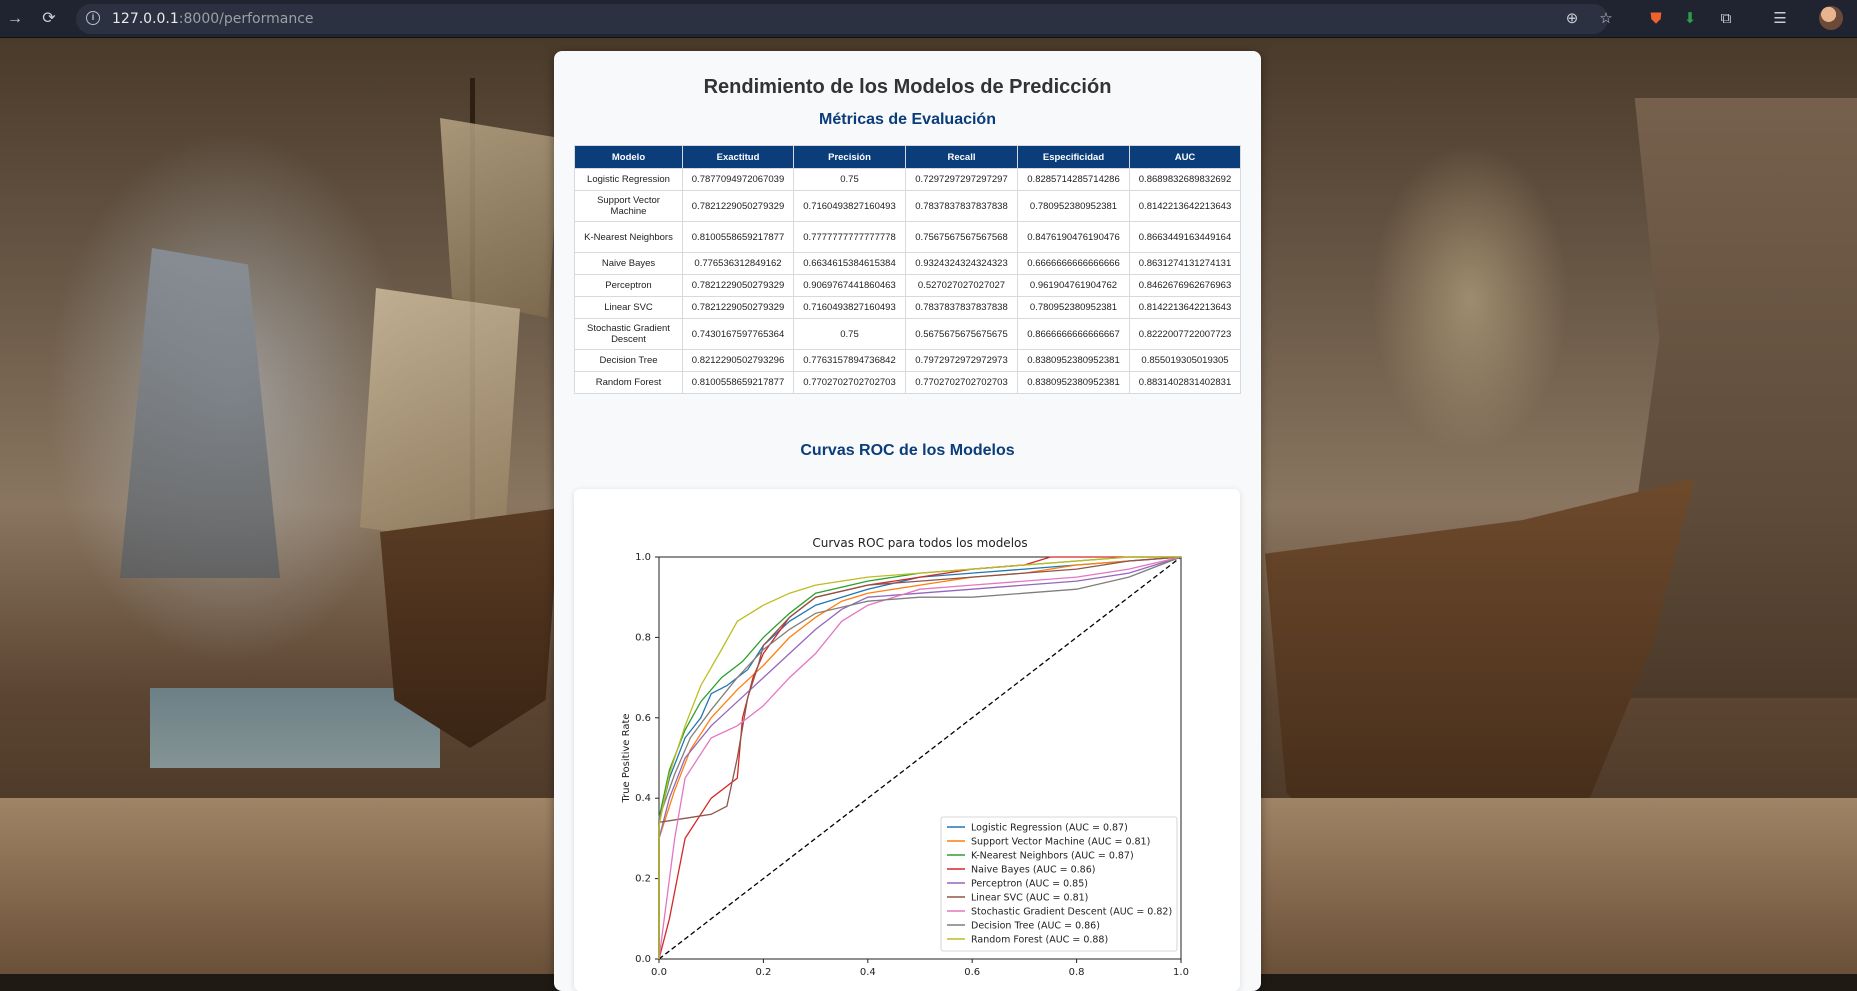 The image size is (1857, 991). I want to click on legend-label: Support Vector Machine (AUC = 0.81), so click(1060, 842).